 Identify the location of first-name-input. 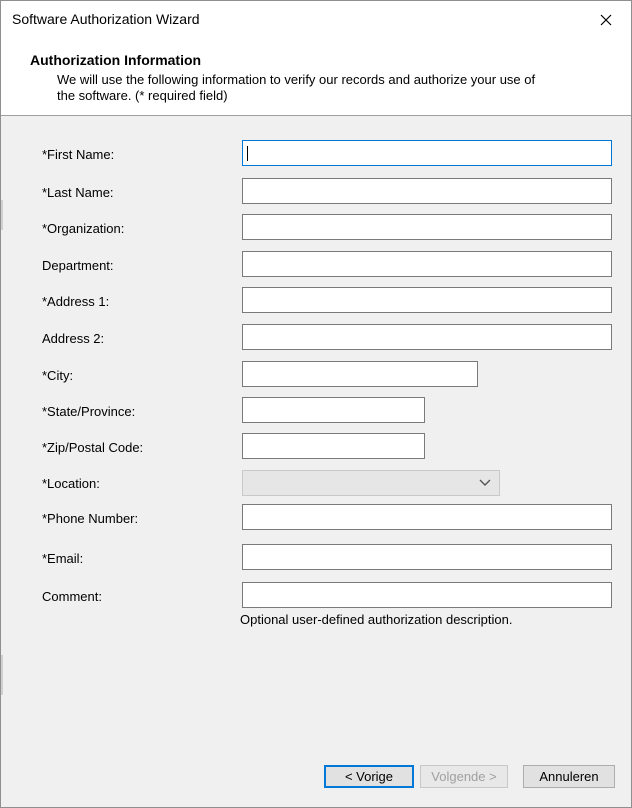
(427, 153).